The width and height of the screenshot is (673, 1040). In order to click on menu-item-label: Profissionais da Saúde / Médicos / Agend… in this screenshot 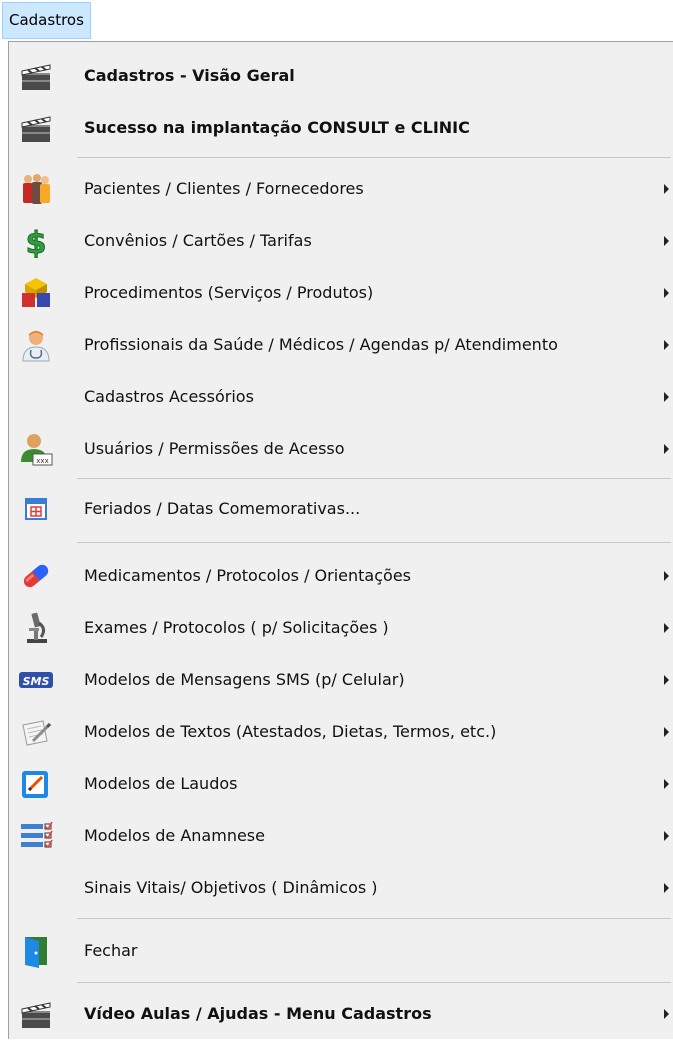, I will do `click(321, 344)`.